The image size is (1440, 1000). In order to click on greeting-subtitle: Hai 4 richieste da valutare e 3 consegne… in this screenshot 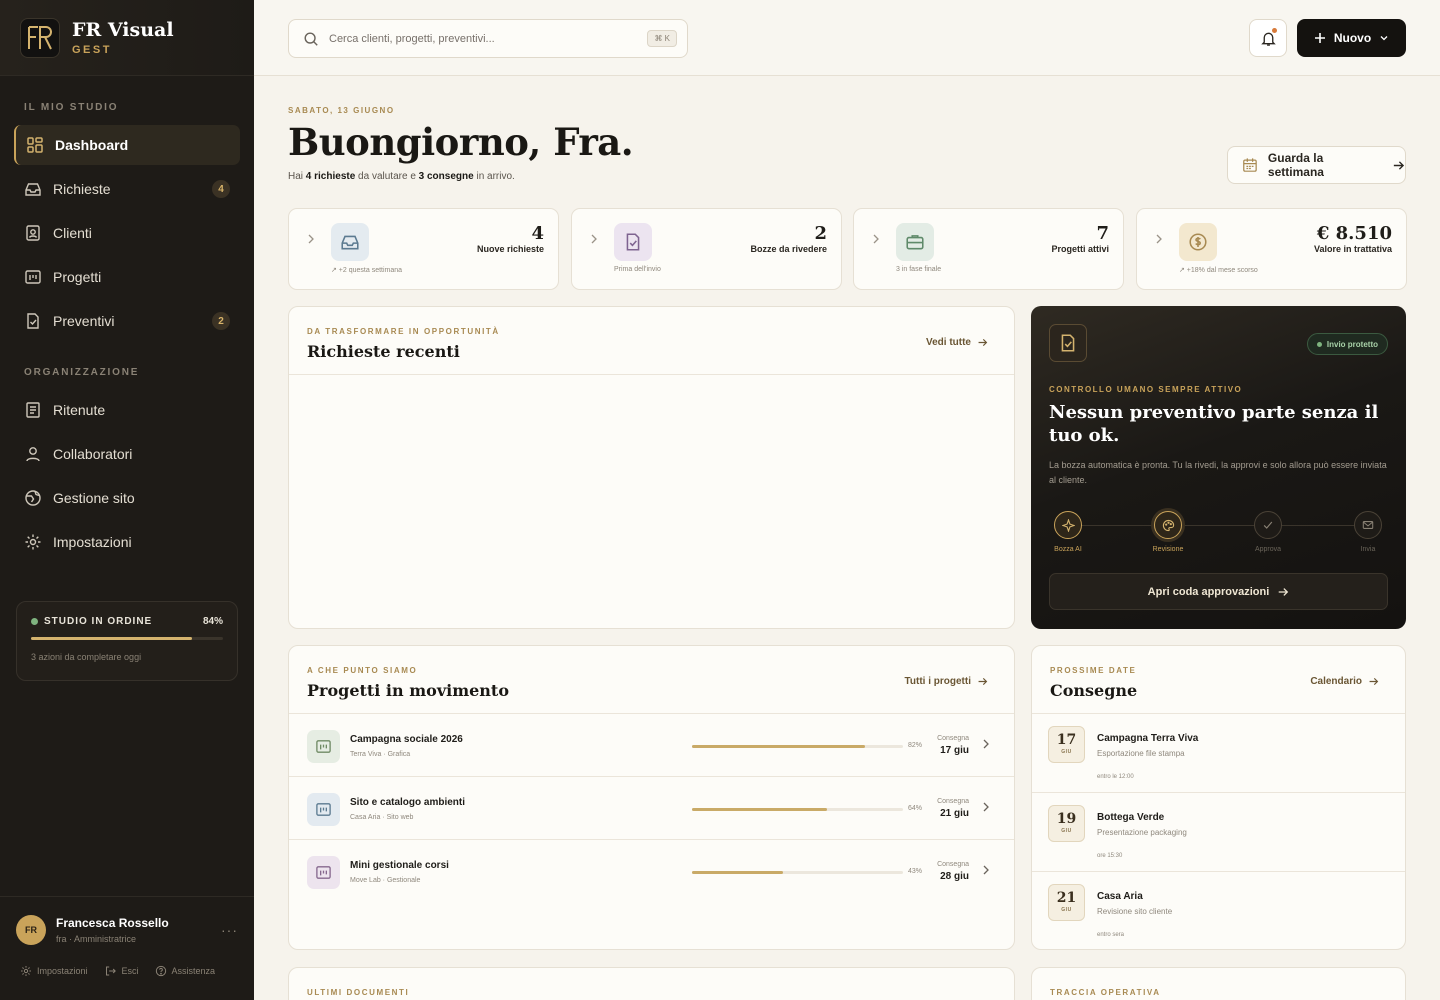, I will do `click(401, 176)`.